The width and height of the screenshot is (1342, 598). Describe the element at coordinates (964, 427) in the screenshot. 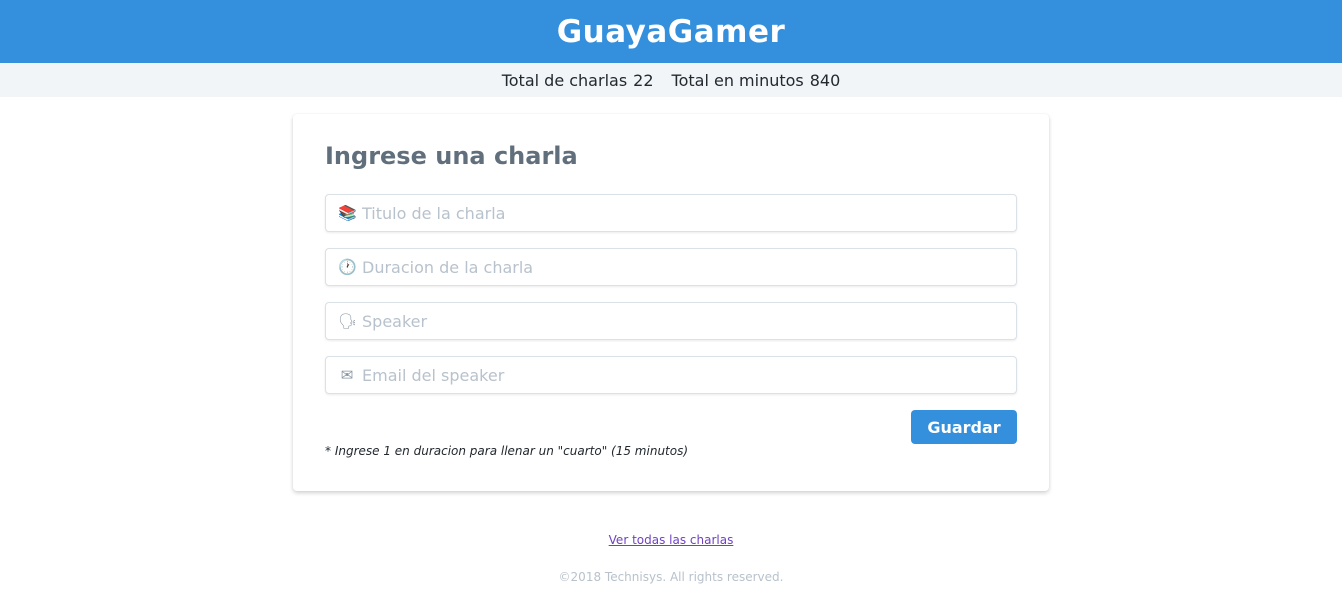

I see `save-button: Guardar` at that location.